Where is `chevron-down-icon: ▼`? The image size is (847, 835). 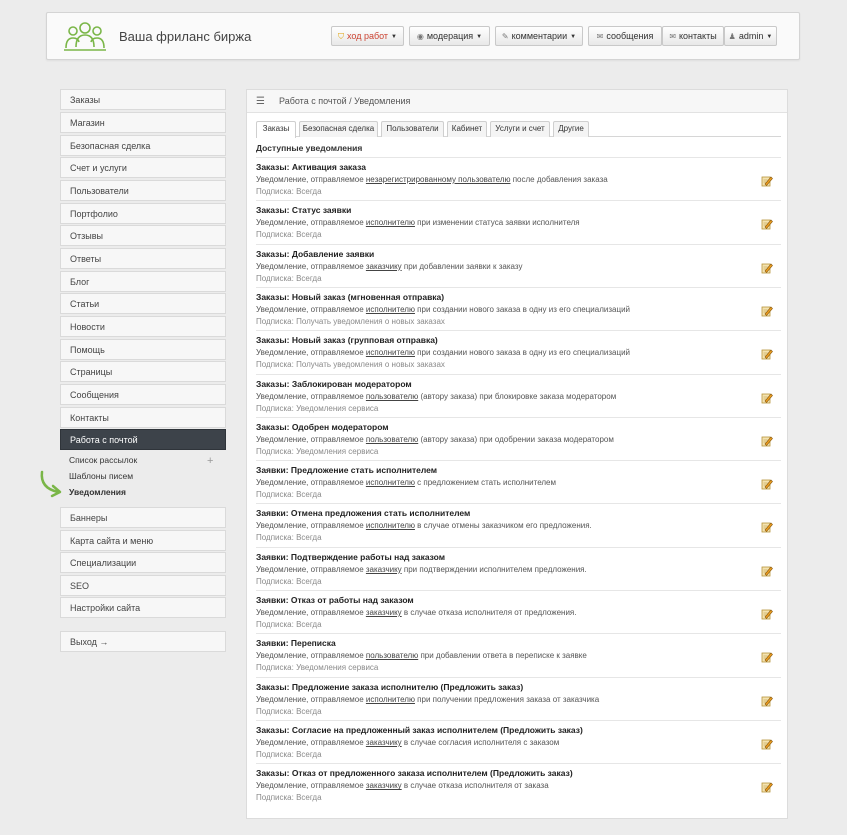 chevron-down-icon: ▼ is located at coordinates (573, 37).